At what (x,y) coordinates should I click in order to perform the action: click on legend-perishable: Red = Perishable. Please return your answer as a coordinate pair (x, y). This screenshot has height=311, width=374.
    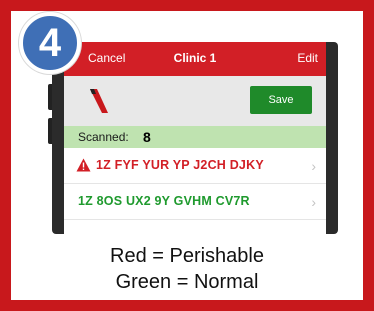
    Looking at the image, I should click on (187, 256).